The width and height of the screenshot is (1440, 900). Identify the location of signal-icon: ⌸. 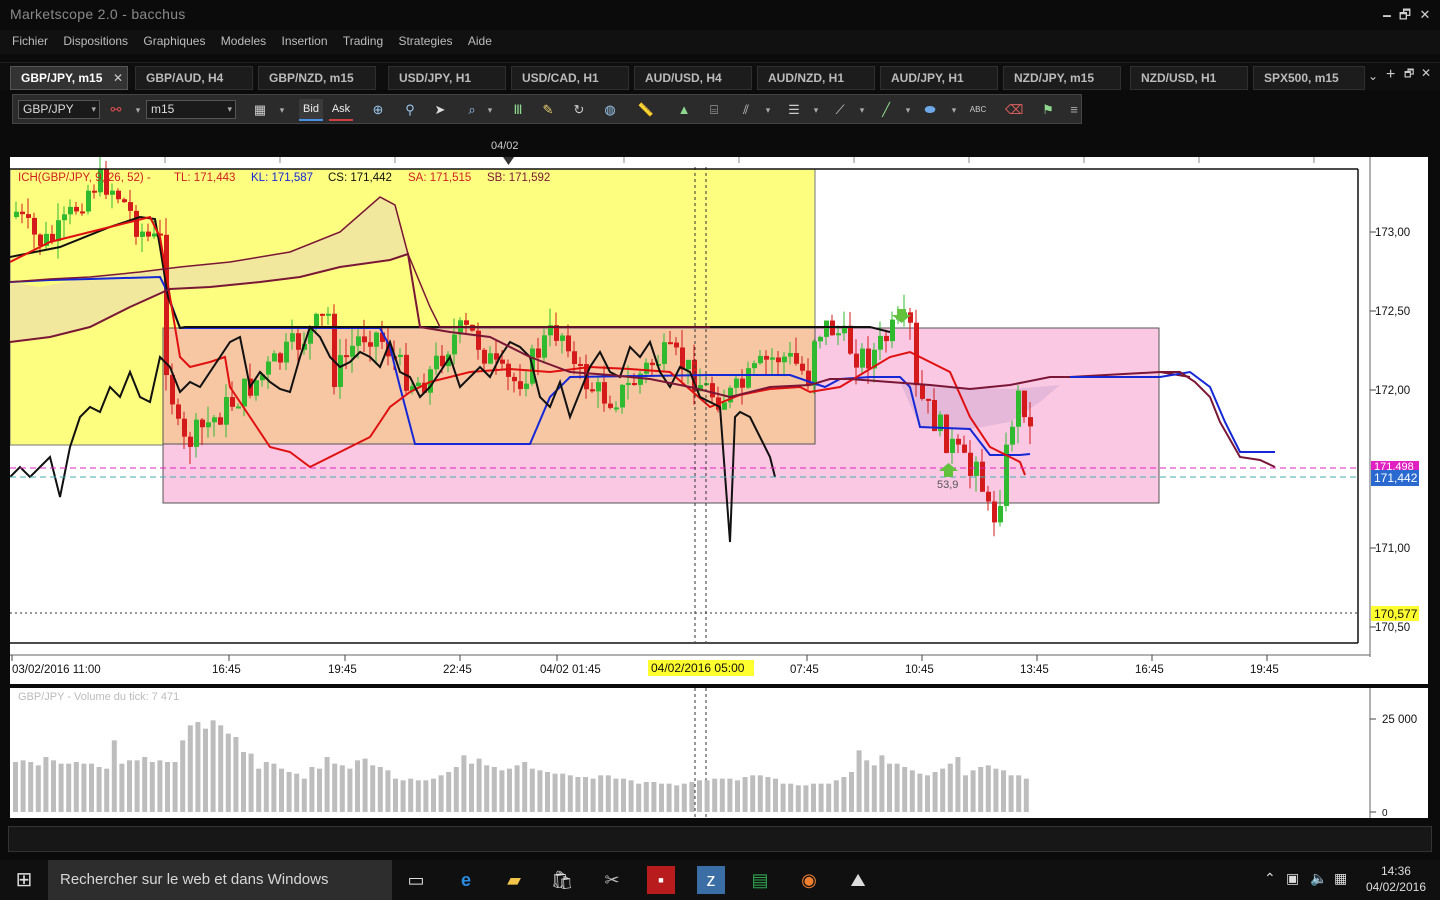
(714, 110).